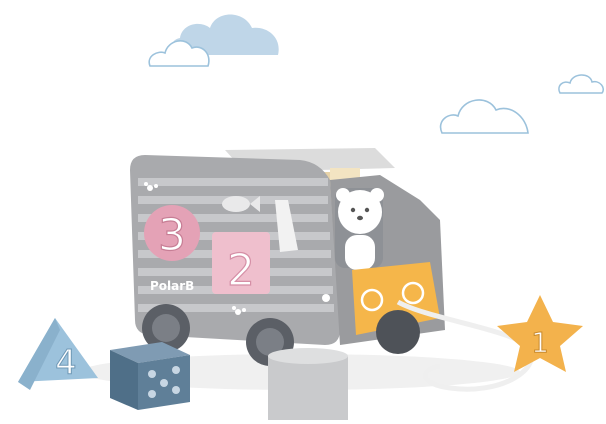  What do you see at coordinates (308, 384) in the screenshot?
I see `gray-cylinder-block` at bounding box center [308, 384].